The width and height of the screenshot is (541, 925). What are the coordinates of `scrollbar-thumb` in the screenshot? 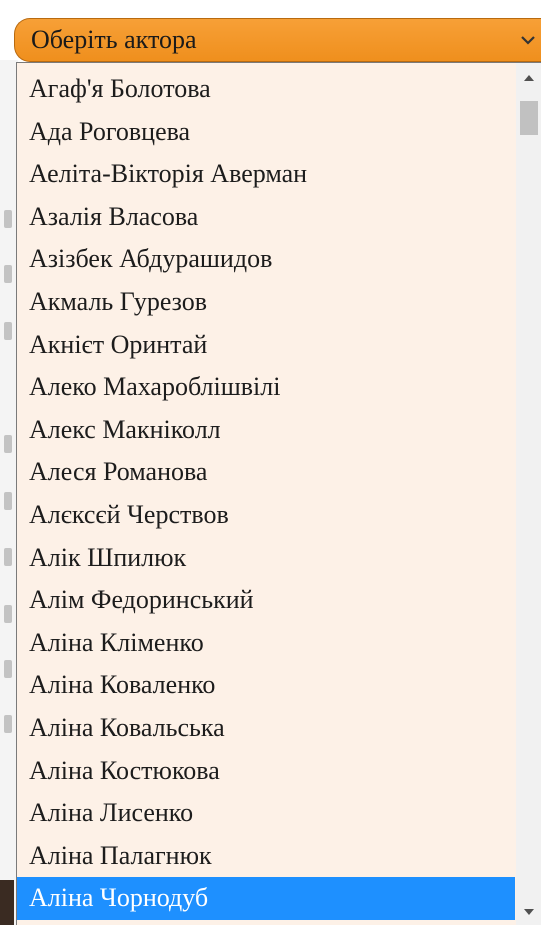 It's located at (529, 118).